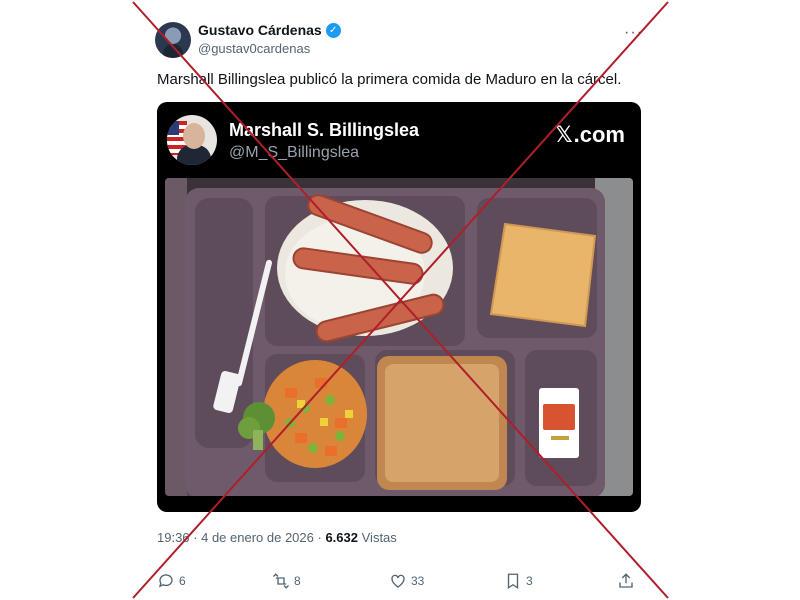 This screenshot has height=600, width=800. Describe the element at coordinates (333, 30) in the screenshot. I see `verified-badge-icon: ✓` at that location.